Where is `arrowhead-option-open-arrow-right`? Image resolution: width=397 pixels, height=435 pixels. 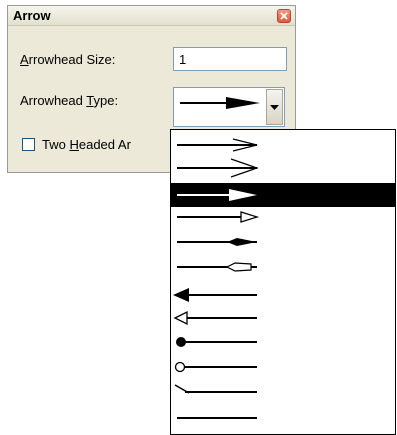
arrowhead-option-open-arrow-right is located at coordinates (283, 145).